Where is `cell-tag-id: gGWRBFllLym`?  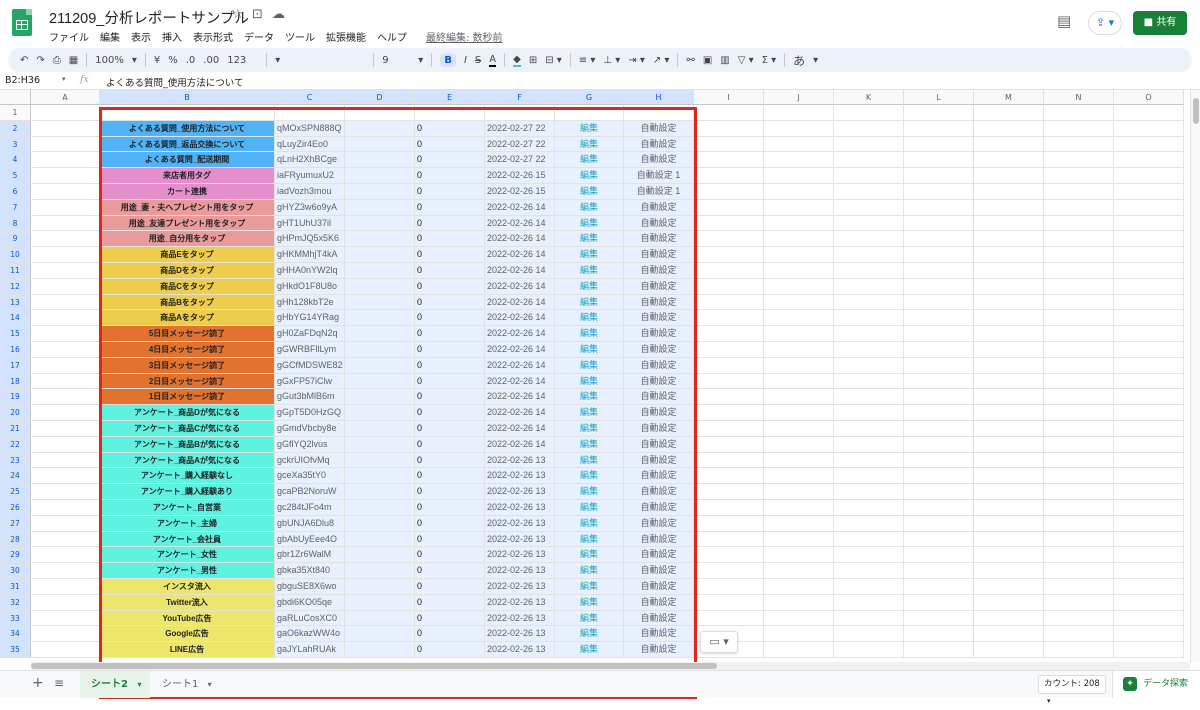
cell-tag-id: gGWRBFllLym is located at coordinates (310, 350).